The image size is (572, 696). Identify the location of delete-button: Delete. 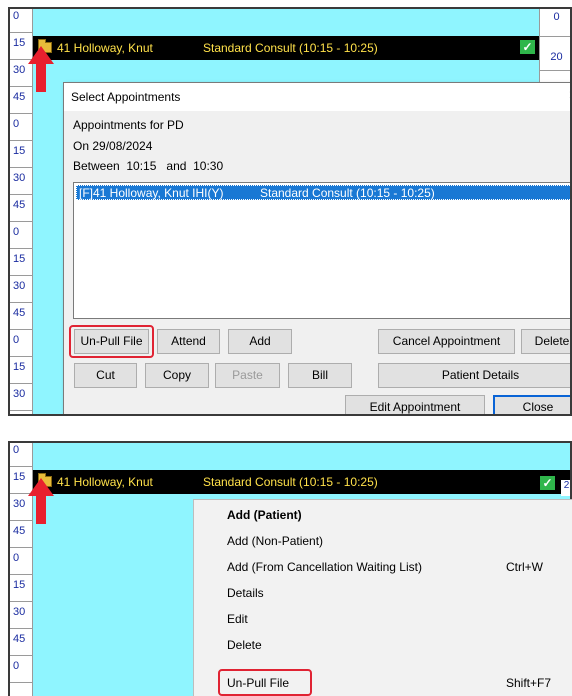
(545, 341).